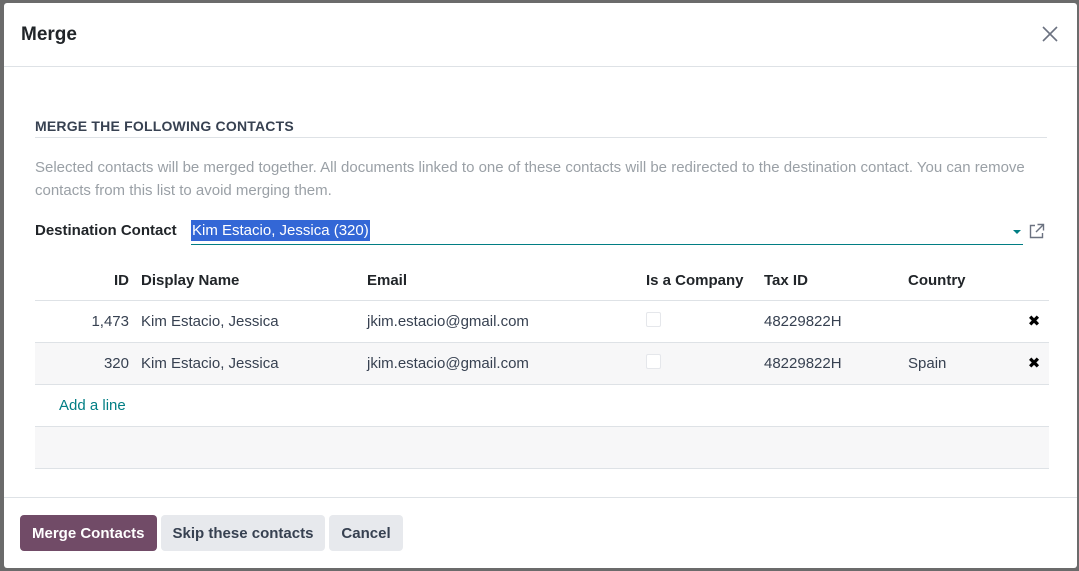 The image size is (1079, 571). I want to click on external-link-icon, so click(1036, 231).